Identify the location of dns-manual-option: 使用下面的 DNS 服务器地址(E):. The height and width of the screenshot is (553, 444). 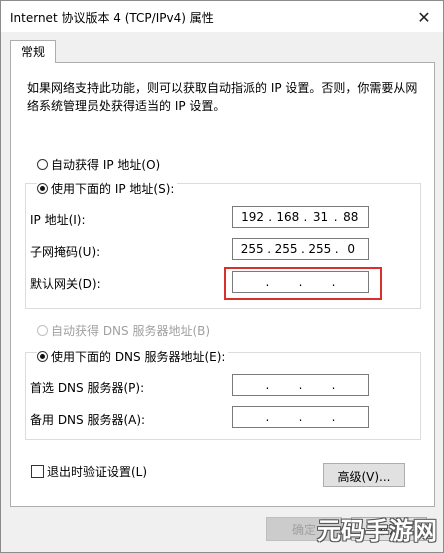
(133, 356).